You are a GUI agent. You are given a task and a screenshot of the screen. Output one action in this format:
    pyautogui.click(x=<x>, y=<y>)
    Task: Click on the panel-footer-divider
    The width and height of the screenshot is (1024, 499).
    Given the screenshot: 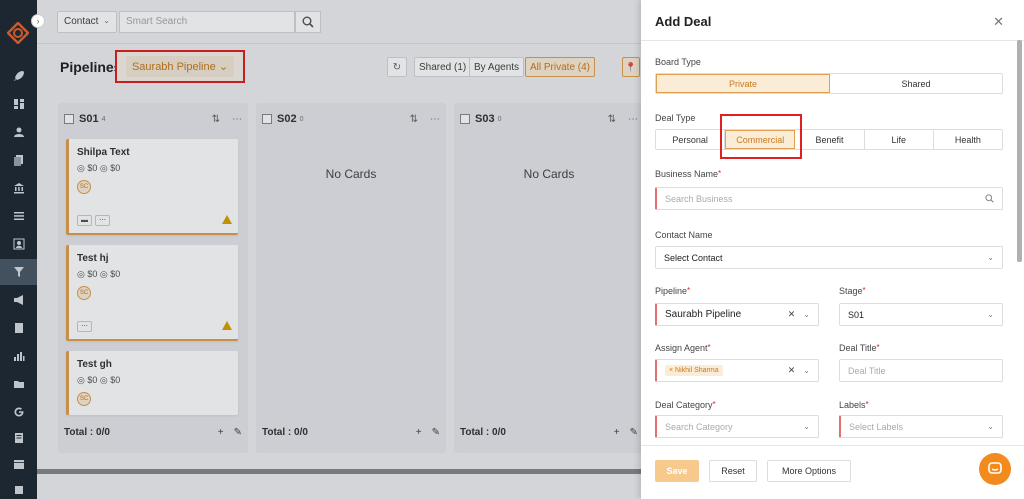 What is the action you would take?
    pyautogui.click(x=832, y=445)
    